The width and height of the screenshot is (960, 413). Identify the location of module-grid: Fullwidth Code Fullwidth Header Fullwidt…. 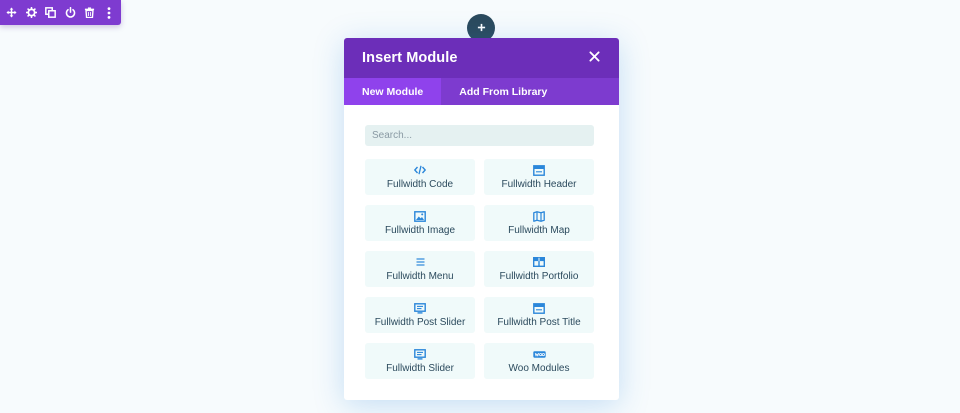
(481, 269).